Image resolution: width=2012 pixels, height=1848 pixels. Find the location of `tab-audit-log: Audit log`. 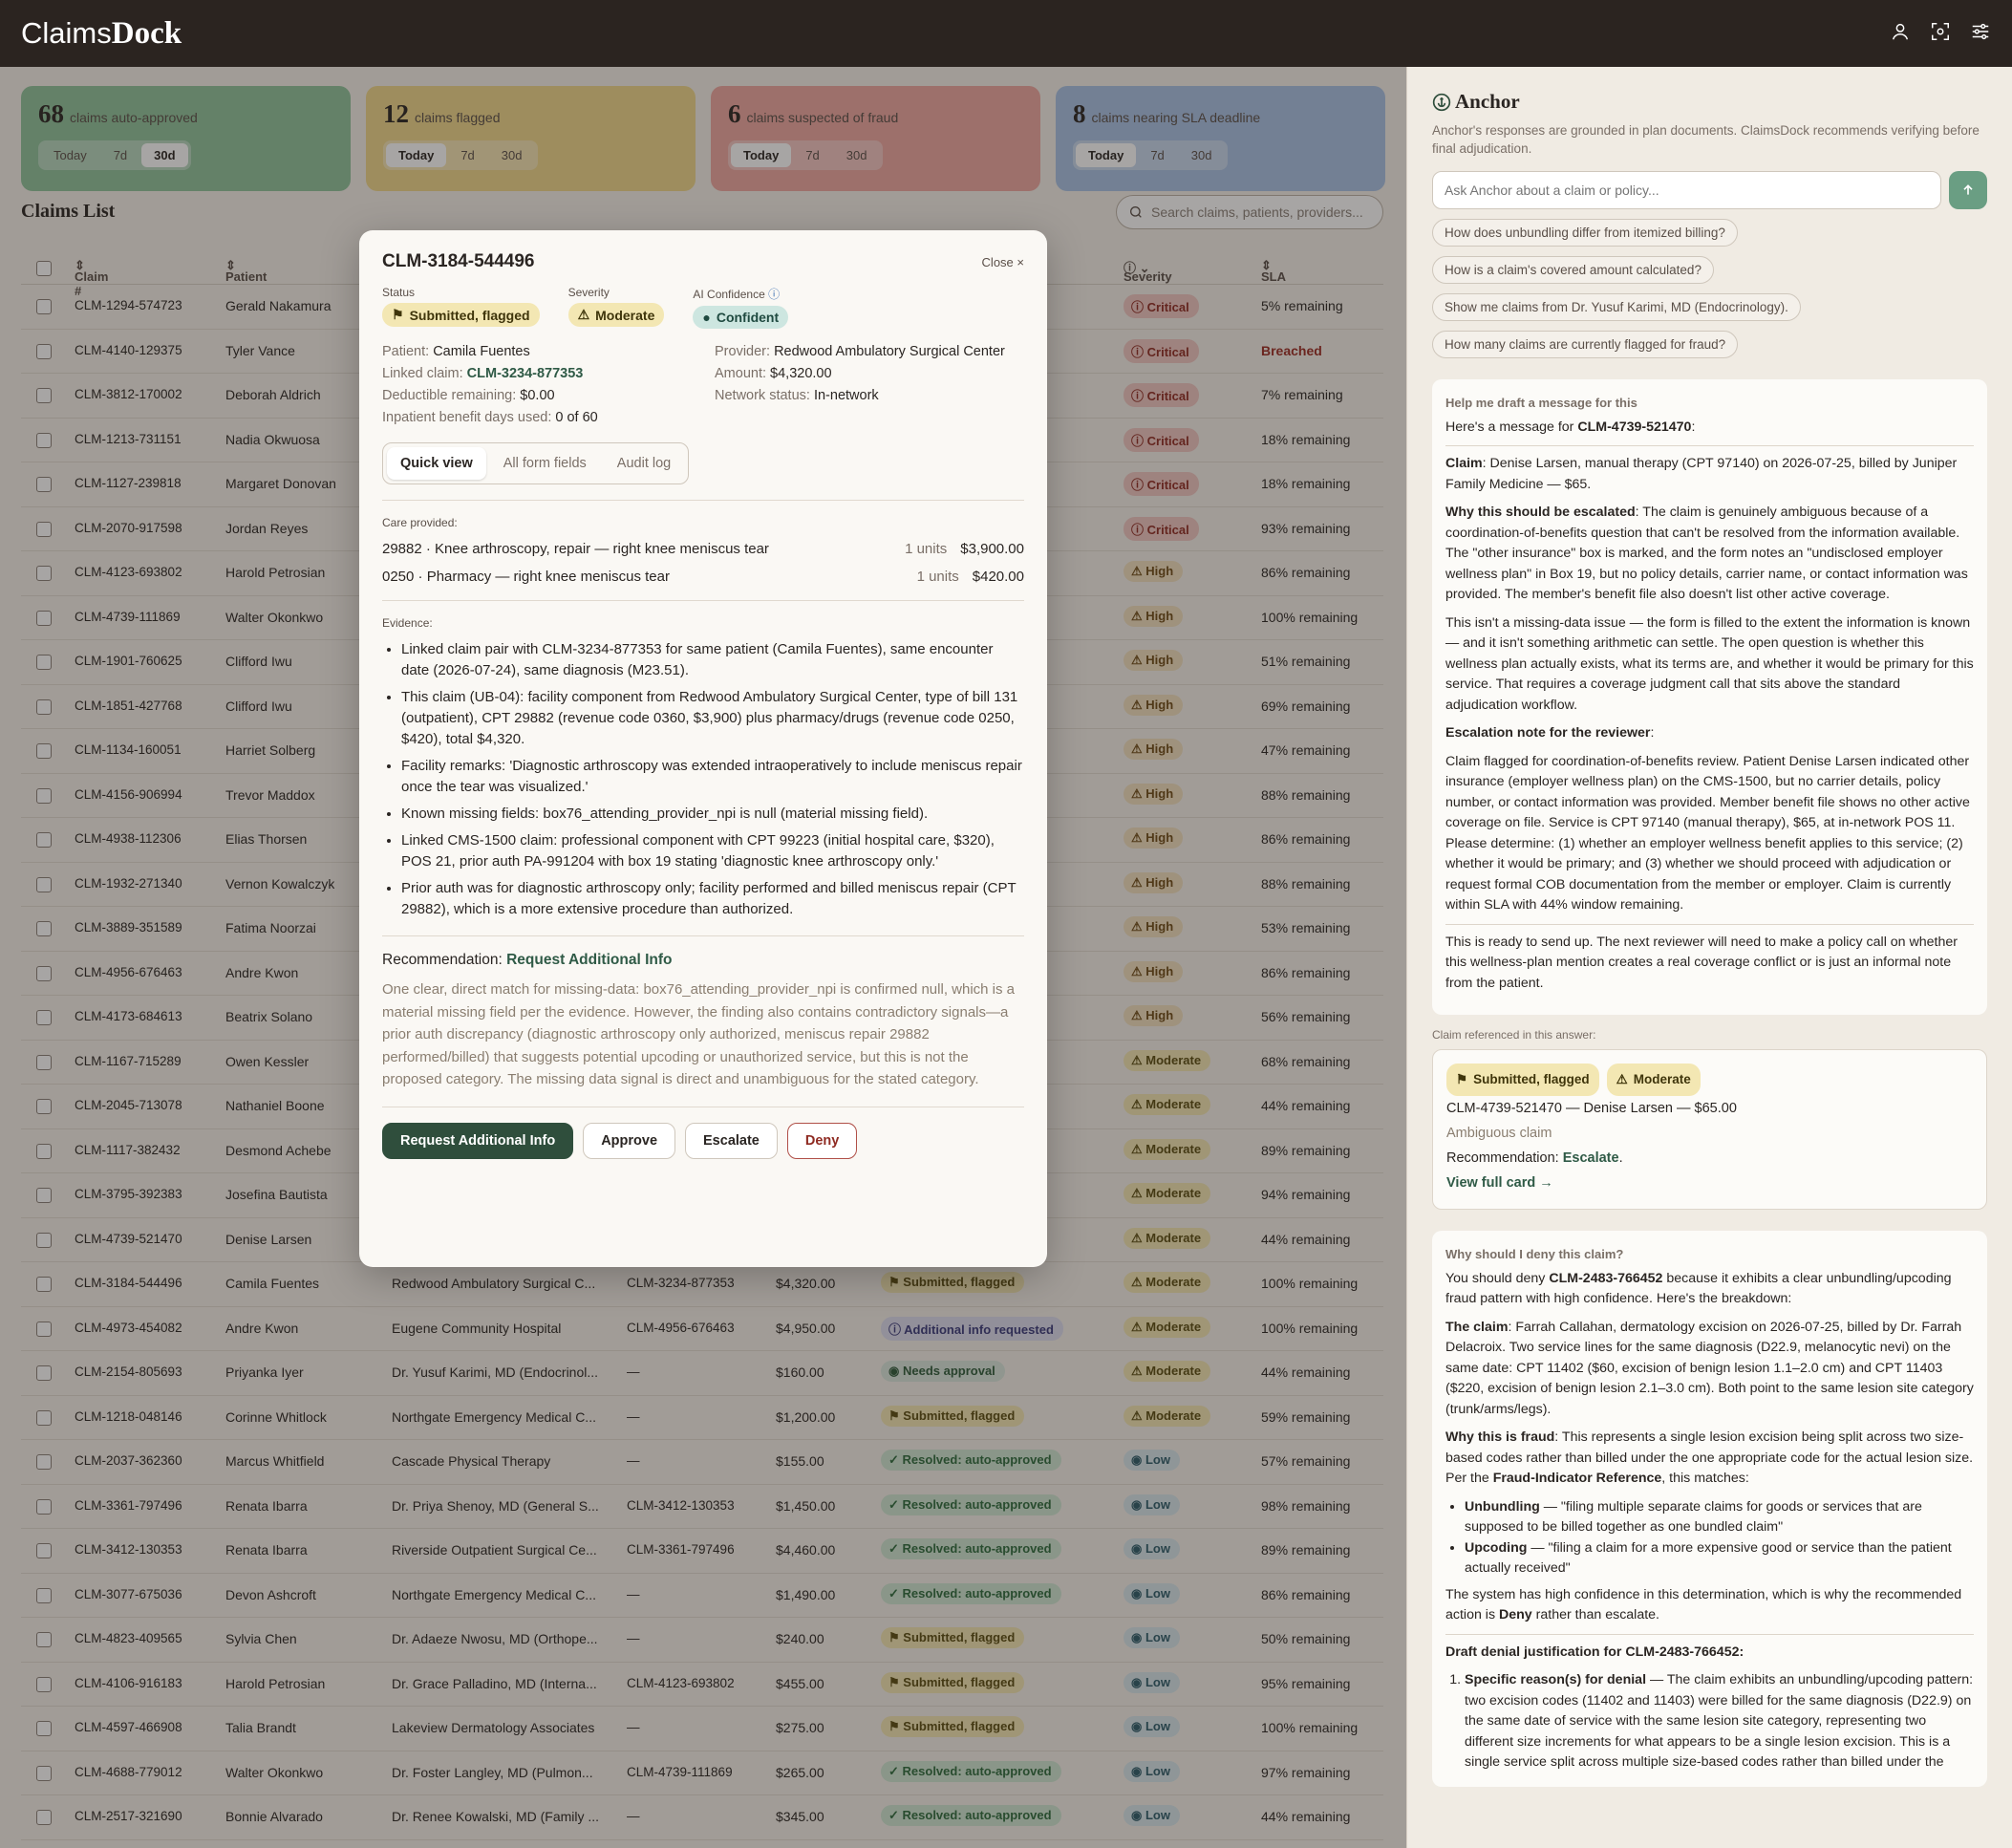

tab-audit-log: Audit log is located at coordinates (644, 463).